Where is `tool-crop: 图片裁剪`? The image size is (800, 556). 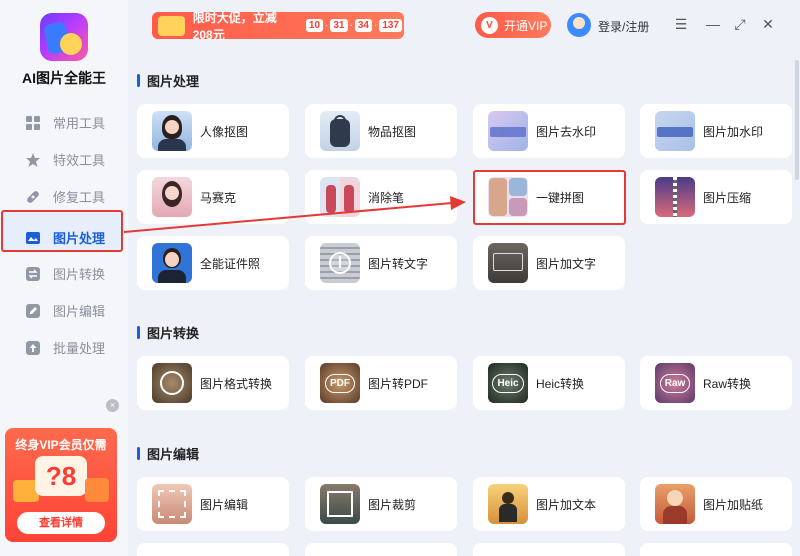 tool-crop: 图片裁剪 is located at coordinates (381, 504).